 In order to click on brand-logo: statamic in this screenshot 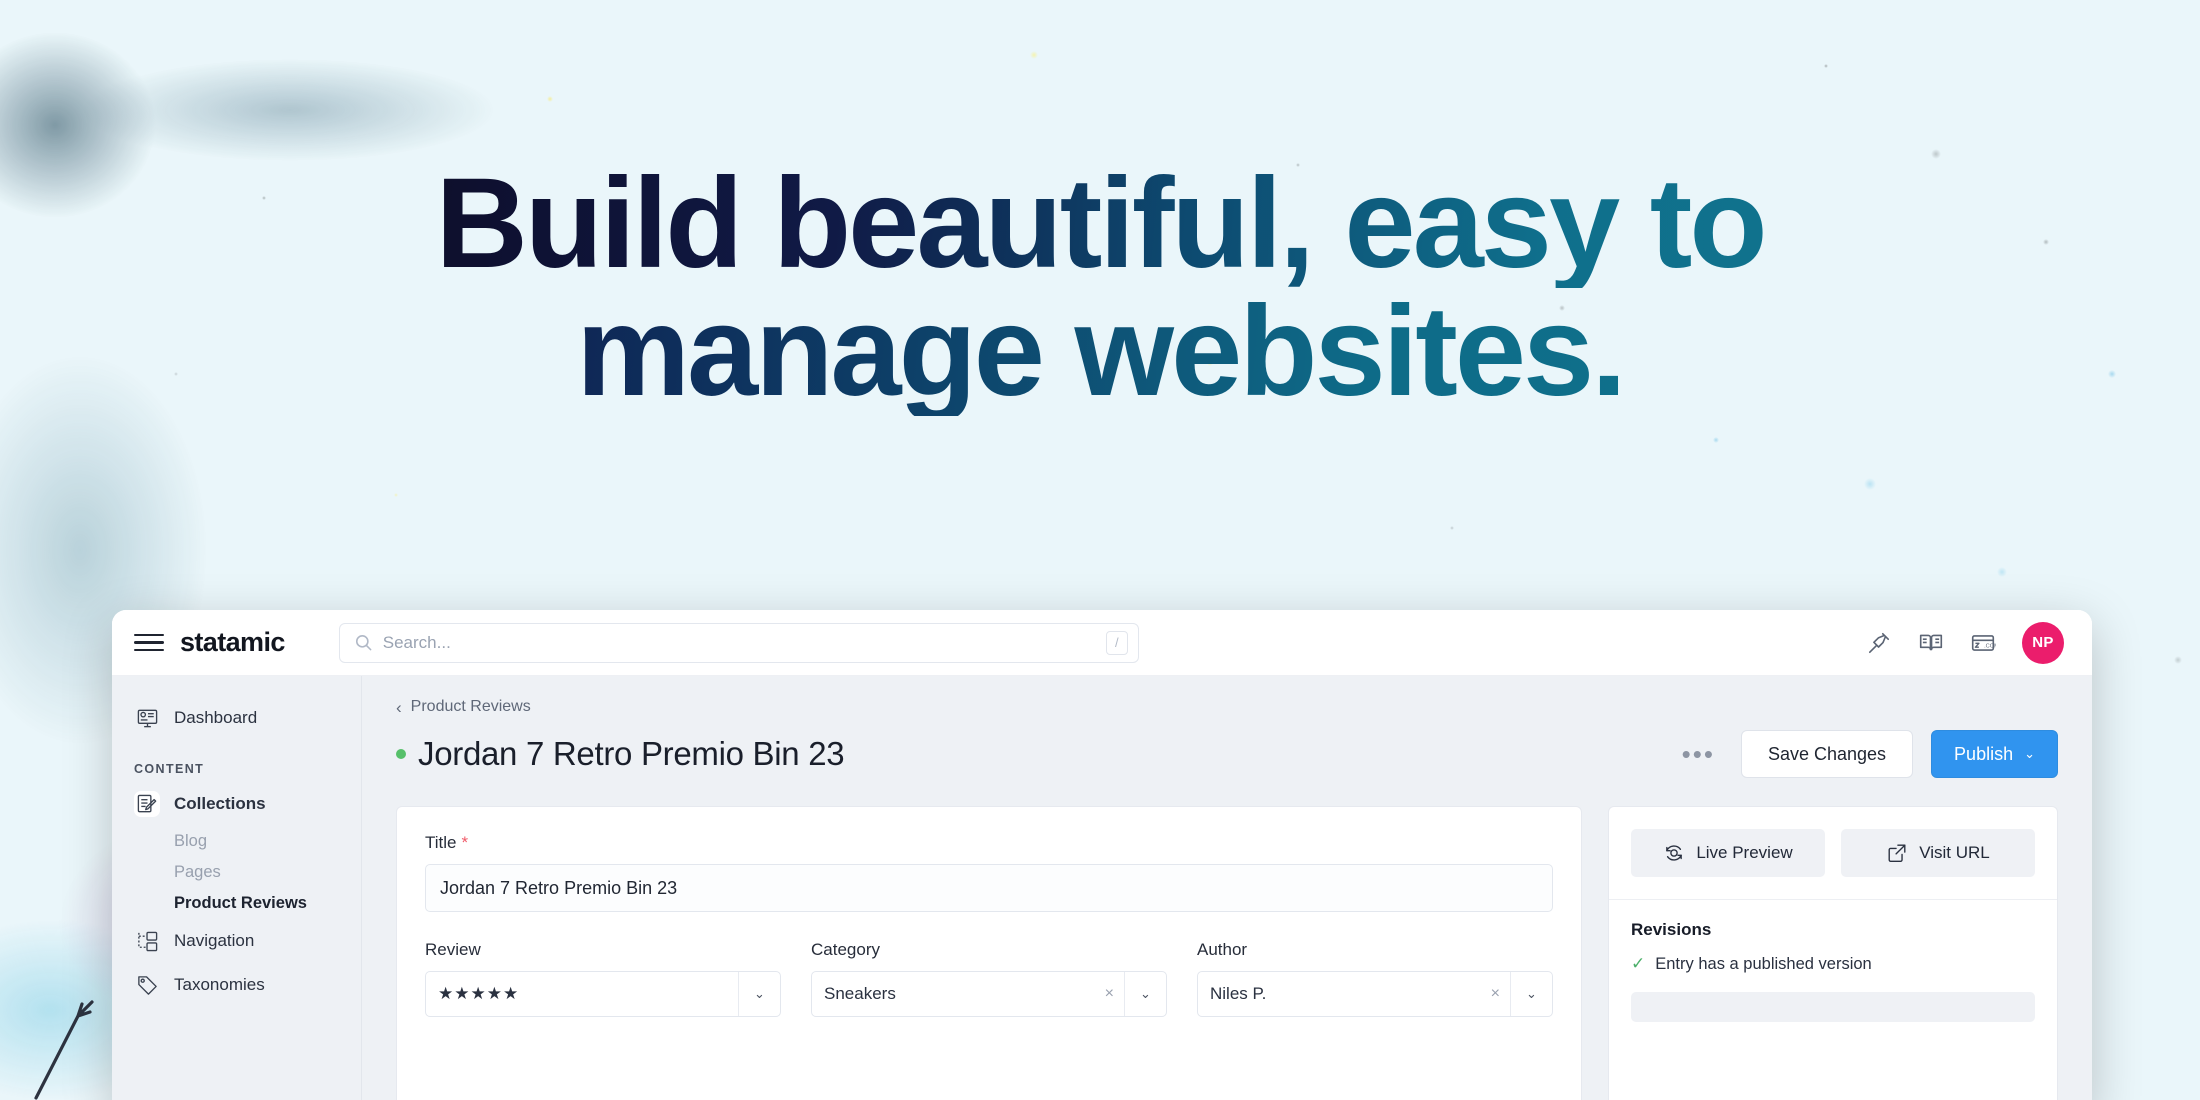, I will do `click(232, 642)`.